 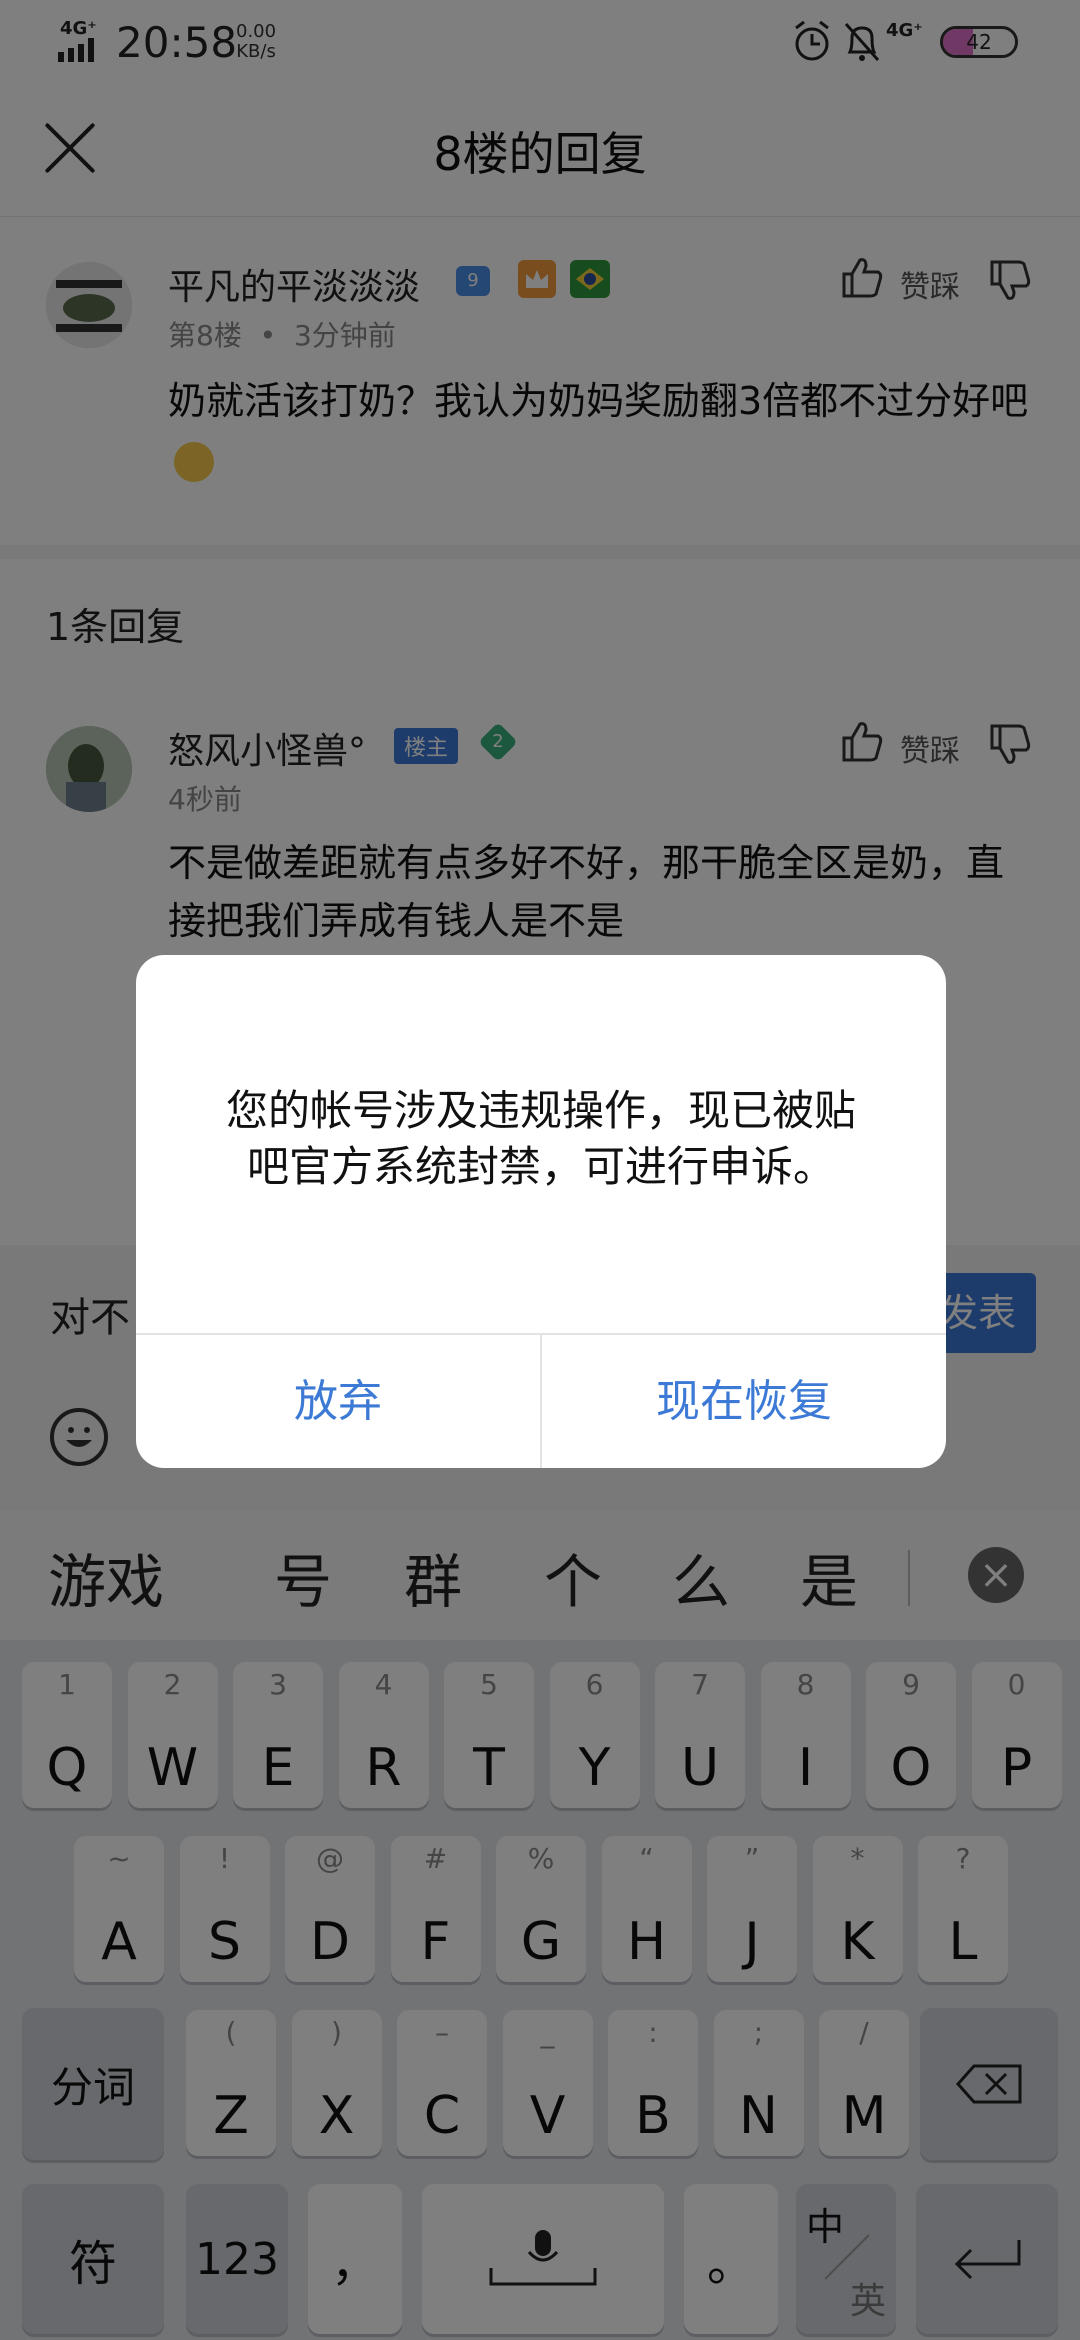 What do you see at coordinates (540, 1138) in the screenshot?
I see `dialog-message: 您的帐号涉及违规操作，现已被贴 吧官方系统封禁，可进行申诉。` at bounding box center [540, 1138].